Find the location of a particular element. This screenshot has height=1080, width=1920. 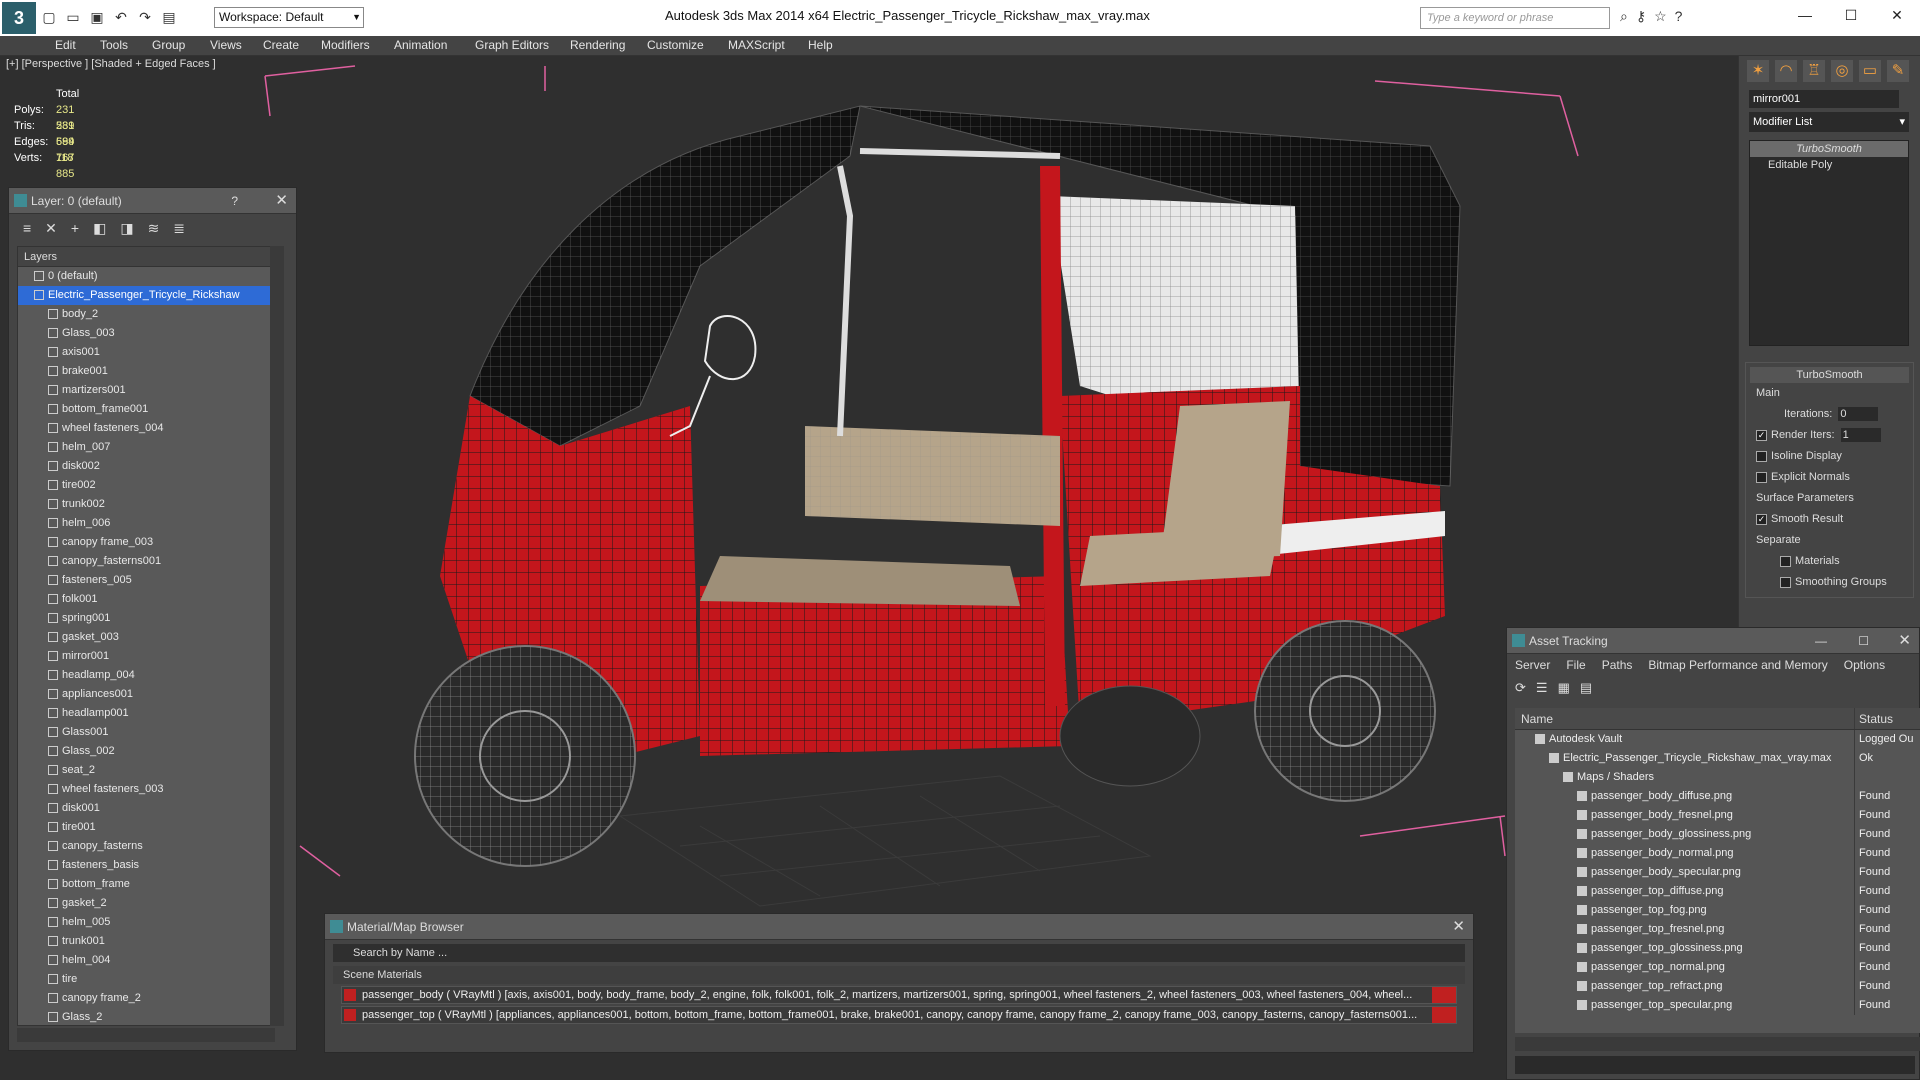

add-to-layer-icon: + is located at coordinates (75, 228).